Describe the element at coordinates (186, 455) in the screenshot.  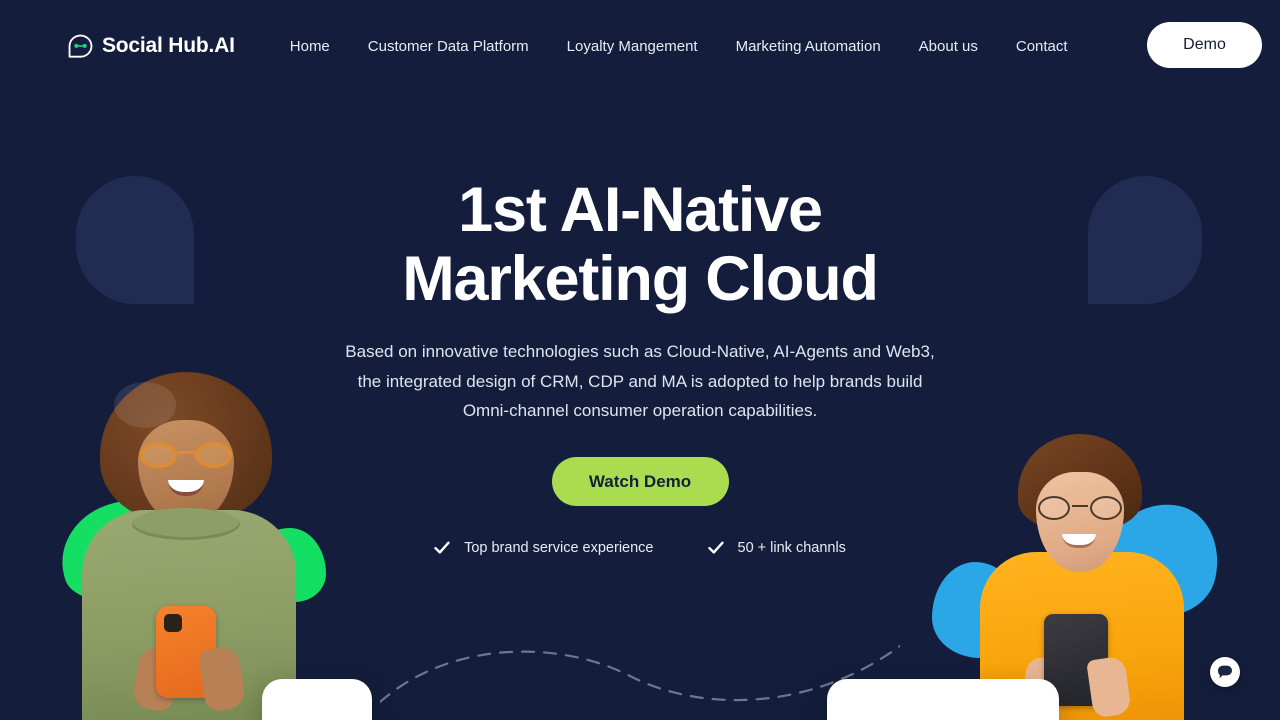
I see `person-left-glasses` at that location.